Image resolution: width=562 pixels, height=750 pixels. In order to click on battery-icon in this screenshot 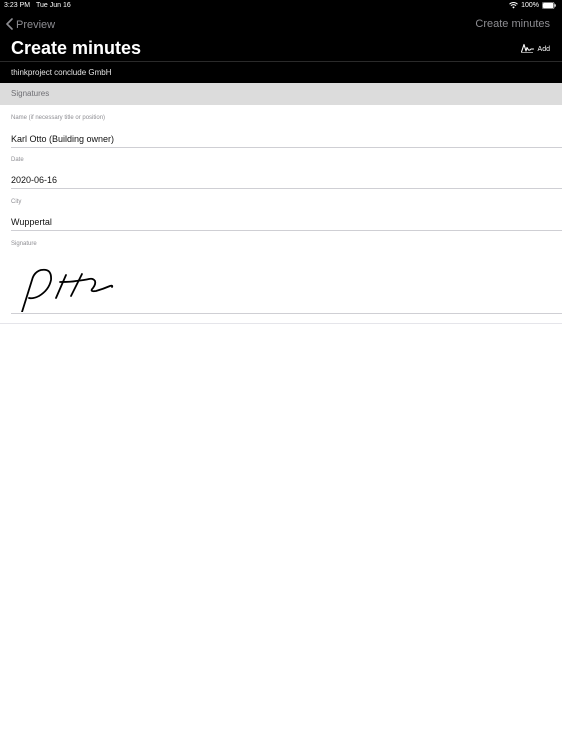, I will do `click(549, 5)`.